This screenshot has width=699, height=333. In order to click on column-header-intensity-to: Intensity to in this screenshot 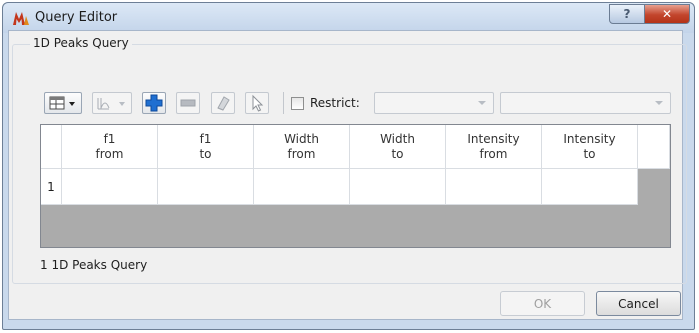, I will do `click(590, 147)`.